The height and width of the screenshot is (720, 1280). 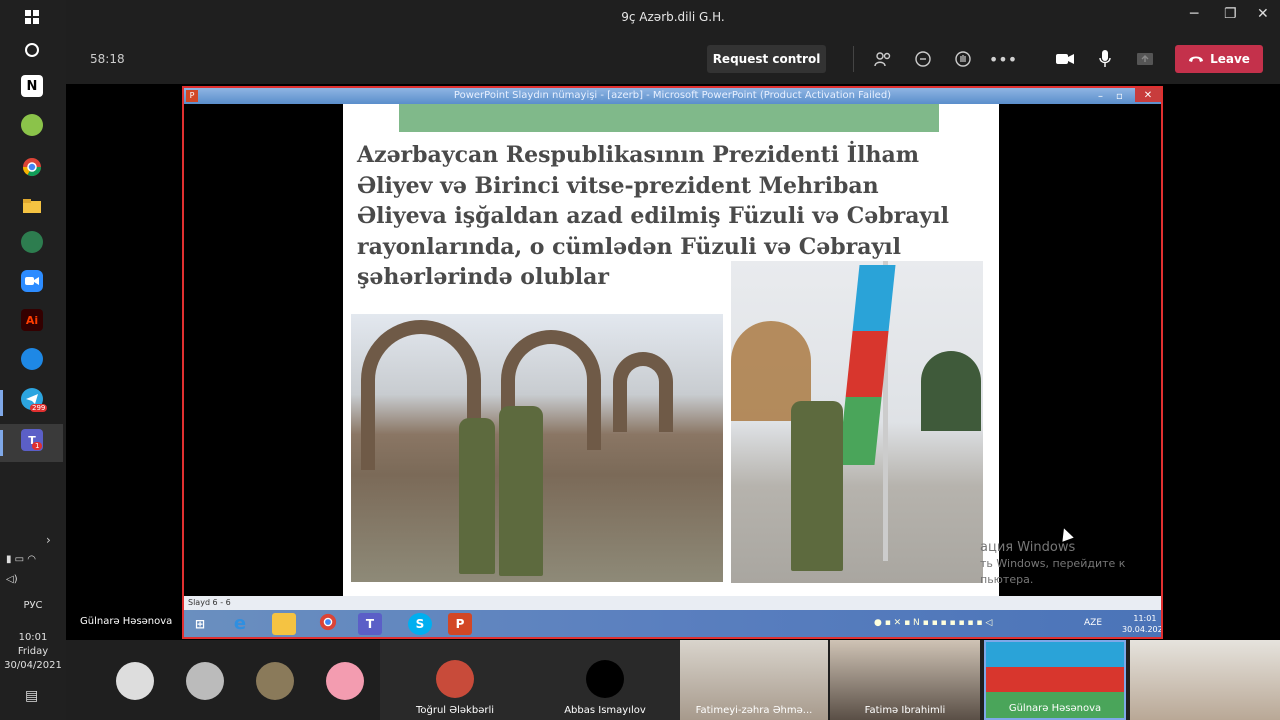 What do you see at coordinates (455, 710) in the screenshot?
I see `participant-name: Toğrul Ələkbərli` at bounding box center [455, 710].